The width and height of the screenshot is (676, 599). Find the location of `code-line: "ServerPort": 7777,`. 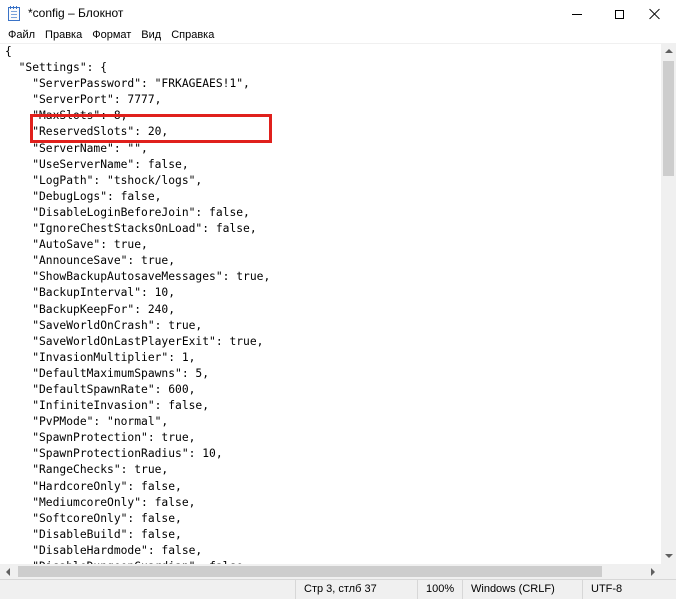

code-line: "ServerPort": 7777, is located at coordinates (83, 100).